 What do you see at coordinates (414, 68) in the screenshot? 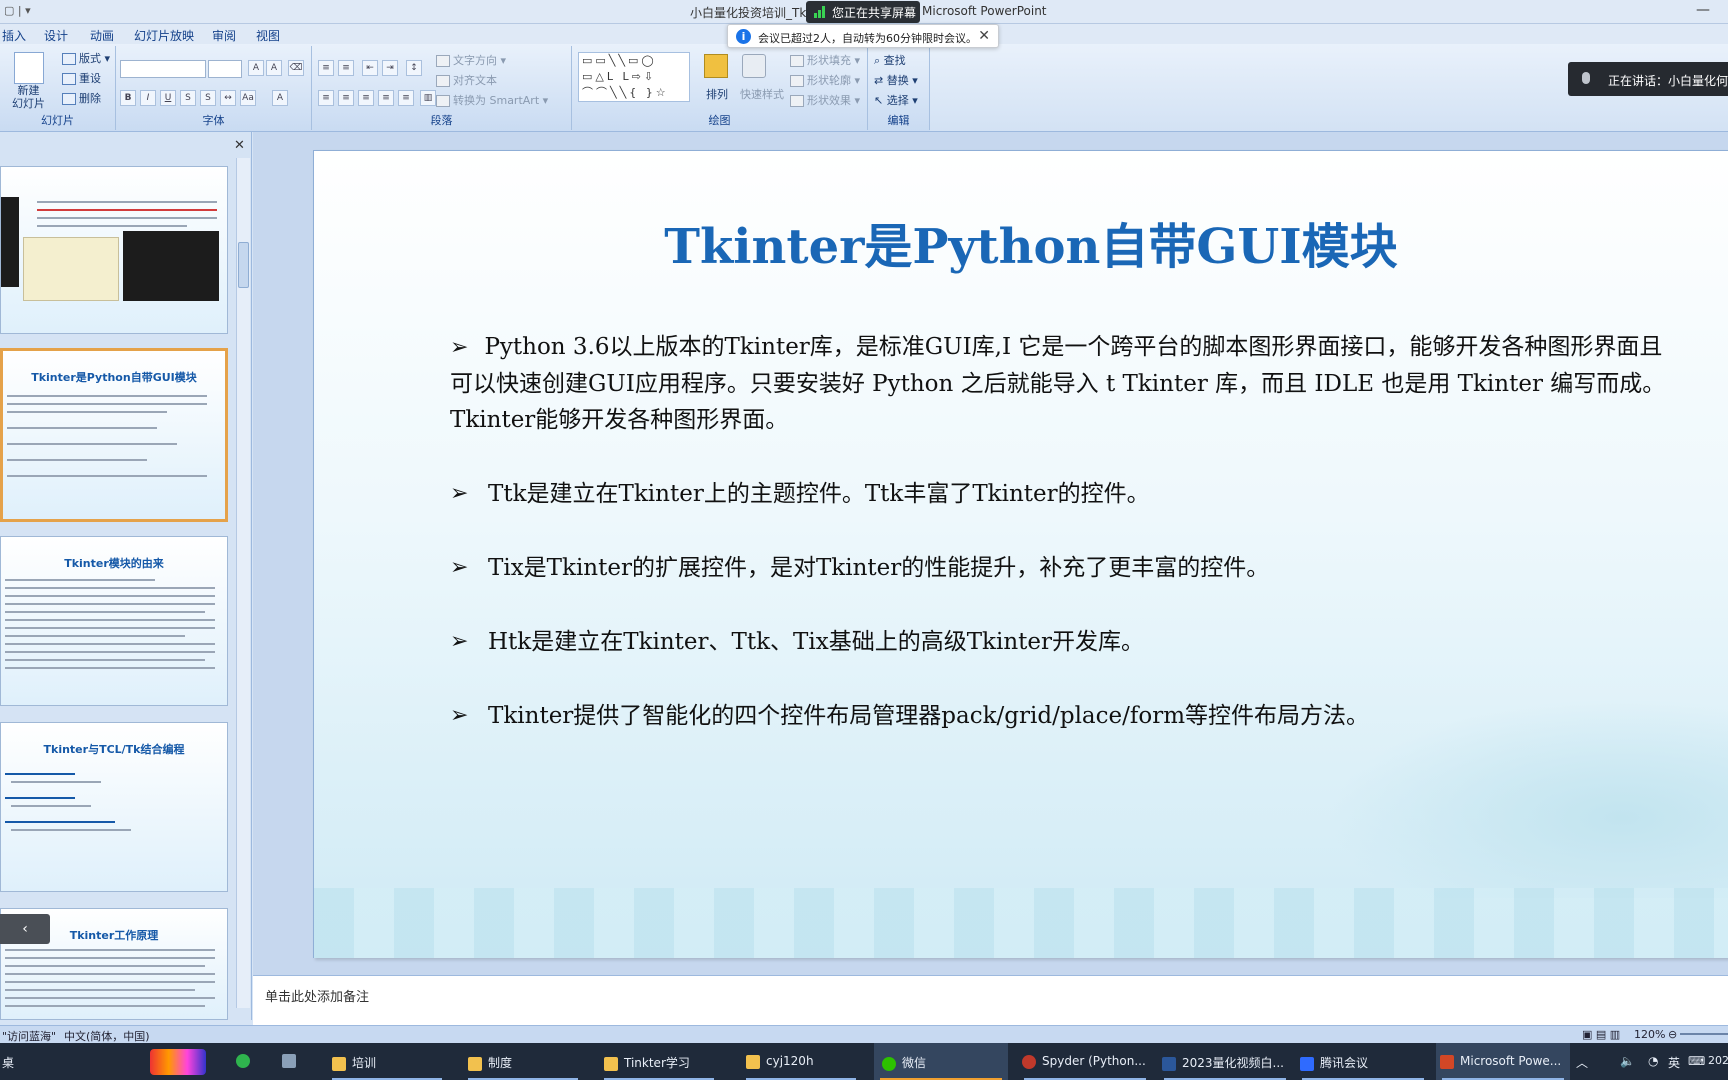
I see `line-spacing-button: ↕` at bounding box center [414, 68].